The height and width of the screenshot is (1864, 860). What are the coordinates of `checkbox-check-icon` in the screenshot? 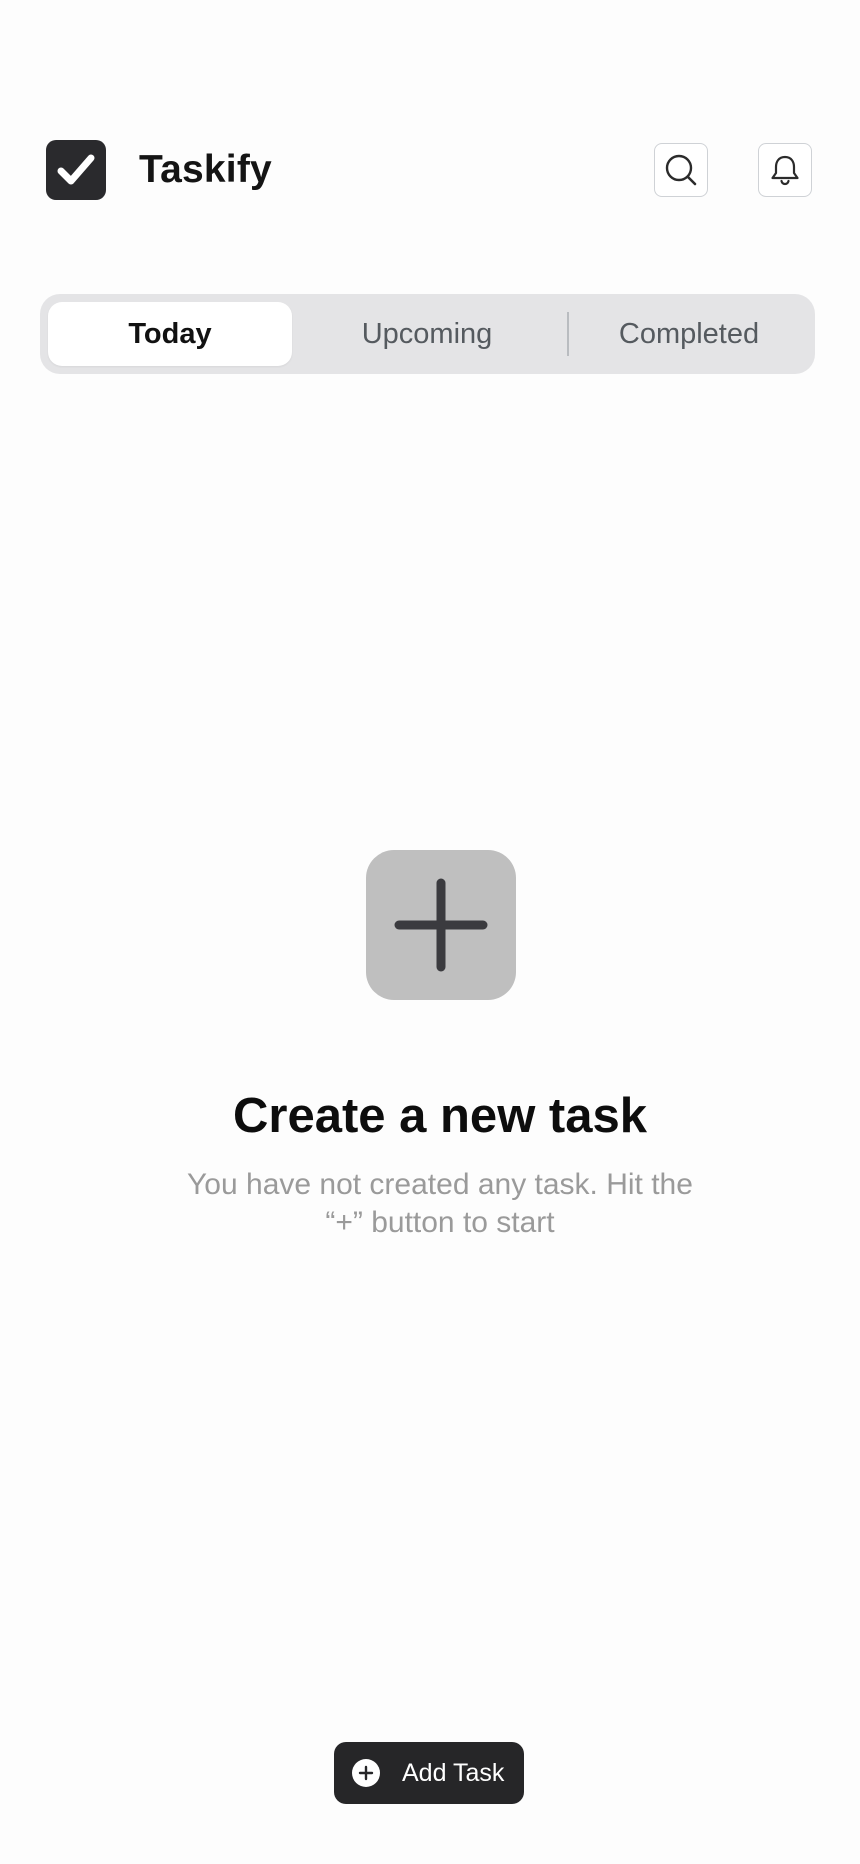 It's located at (76, 169).